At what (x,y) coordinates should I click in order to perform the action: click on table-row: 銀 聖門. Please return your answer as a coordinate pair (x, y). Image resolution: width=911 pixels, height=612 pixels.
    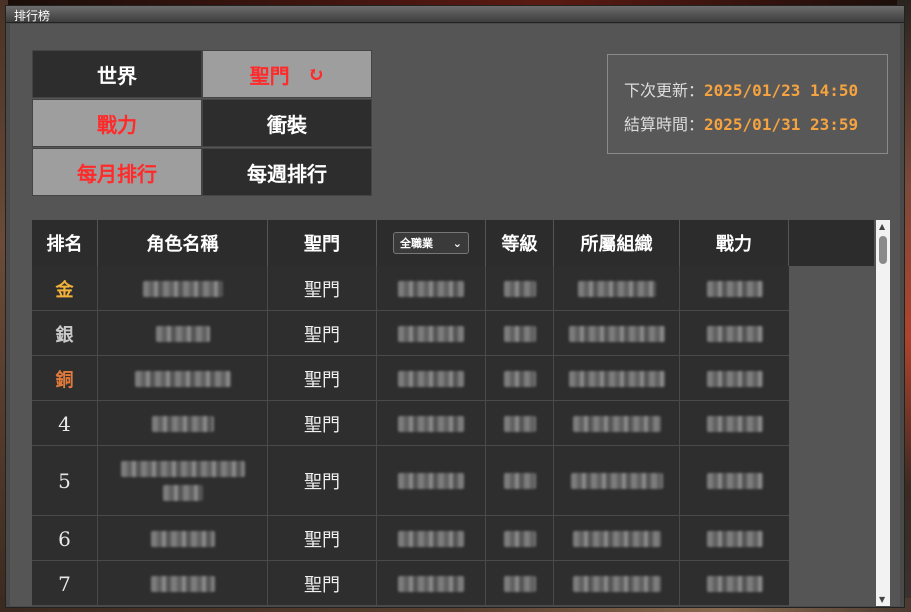
    Looking at the image, I should click on (410, 333).